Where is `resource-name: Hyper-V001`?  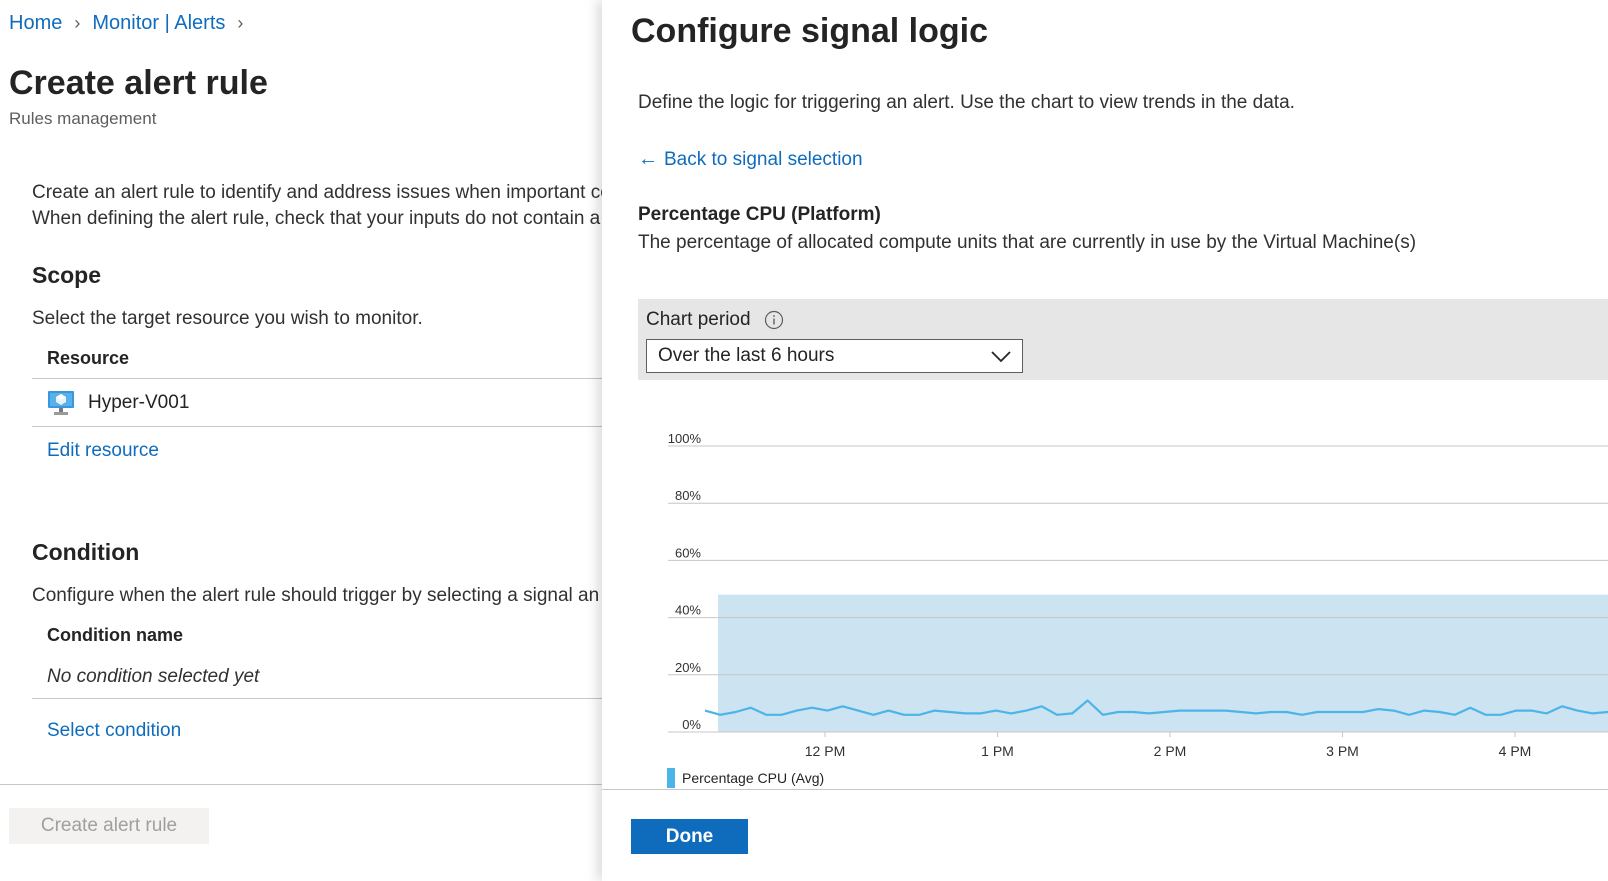 resource-name: Hyper-V001 is located at coordinates (139, 402).